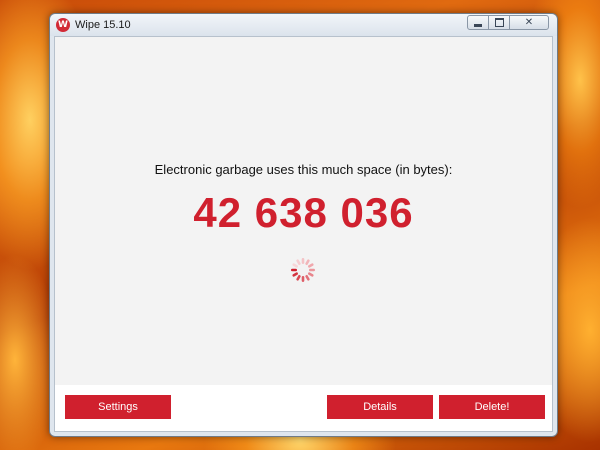  What do you see at coordinates (303, 212) in the screenshot?
I see `garbage-size-counter: 42 638 036` at bounding box center [303, 212].